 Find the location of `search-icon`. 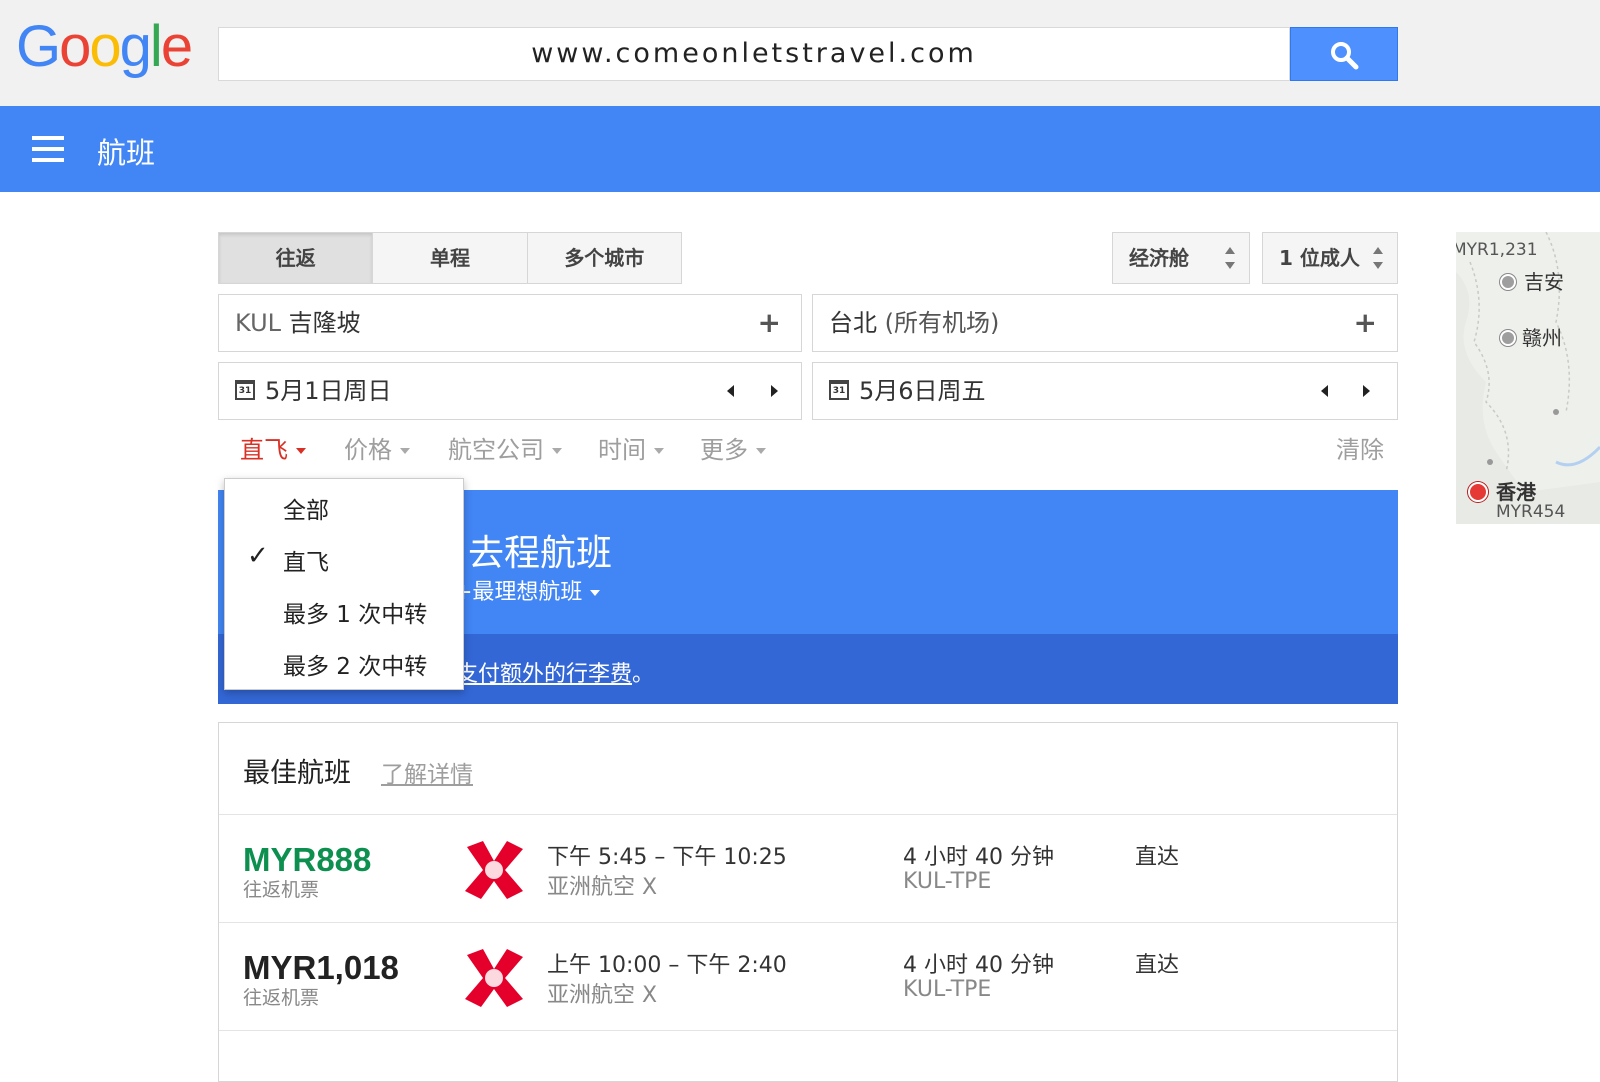

search-icon is located at coordinates (1345, 56).